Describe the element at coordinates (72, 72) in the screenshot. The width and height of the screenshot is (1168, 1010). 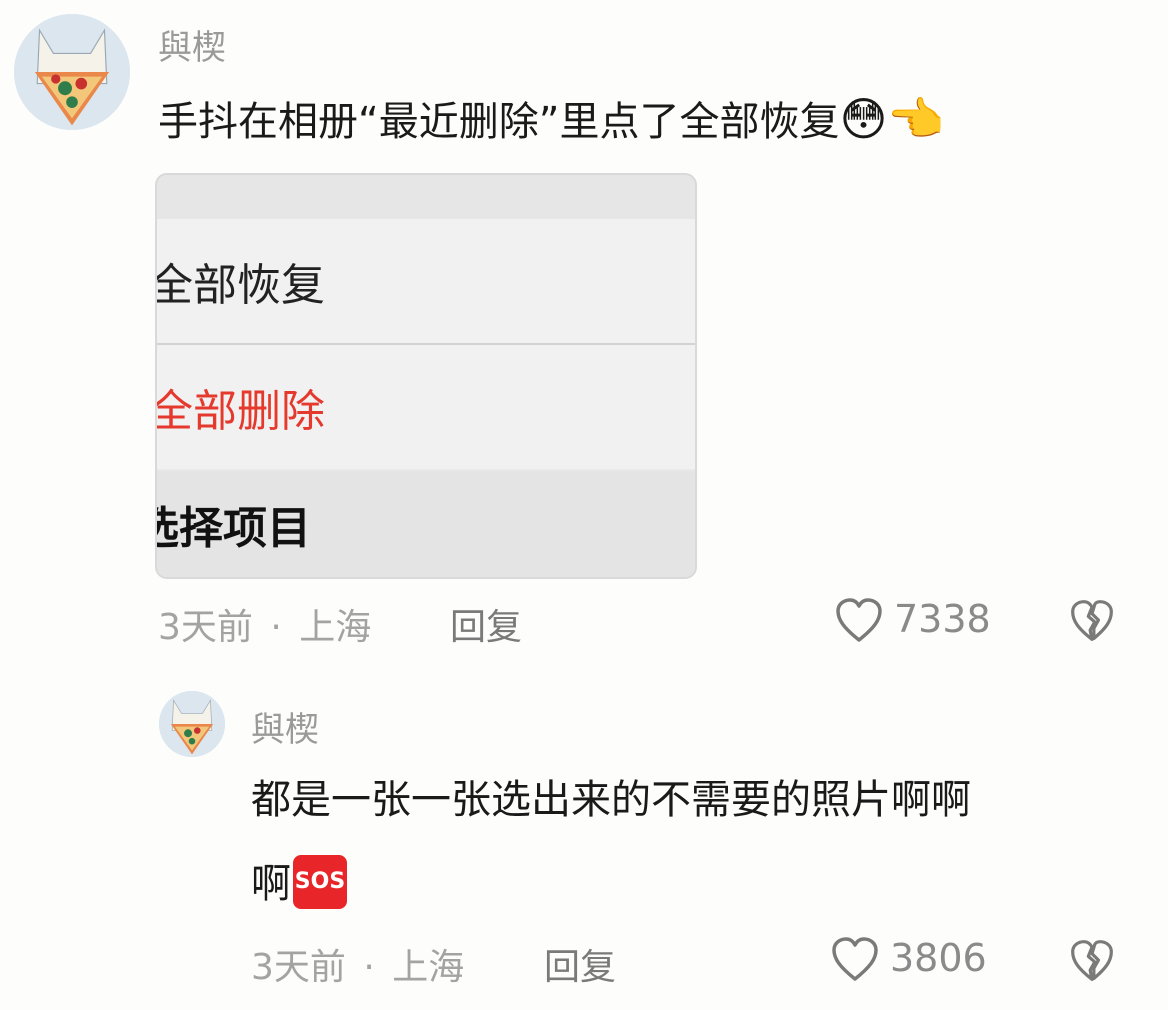
I see `avatar` at that location.